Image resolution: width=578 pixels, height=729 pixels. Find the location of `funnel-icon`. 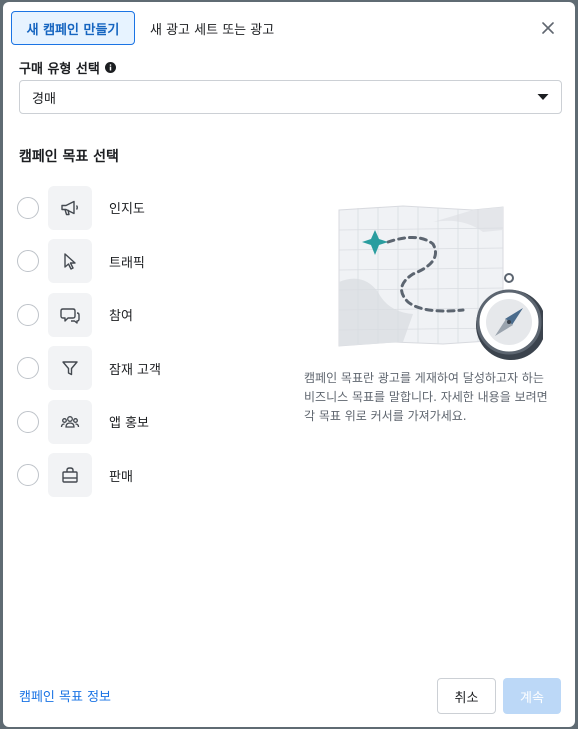

funnel-icon is located at coordinates (70, 368).